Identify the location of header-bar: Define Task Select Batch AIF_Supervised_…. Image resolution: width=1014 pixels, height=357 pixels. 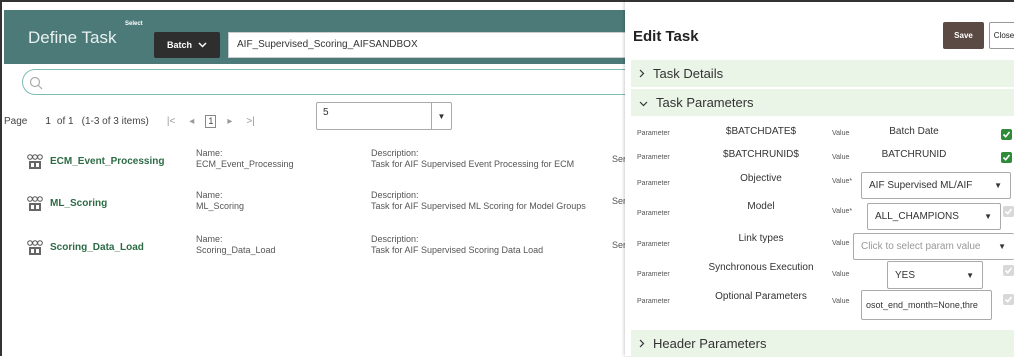
(317, 37).